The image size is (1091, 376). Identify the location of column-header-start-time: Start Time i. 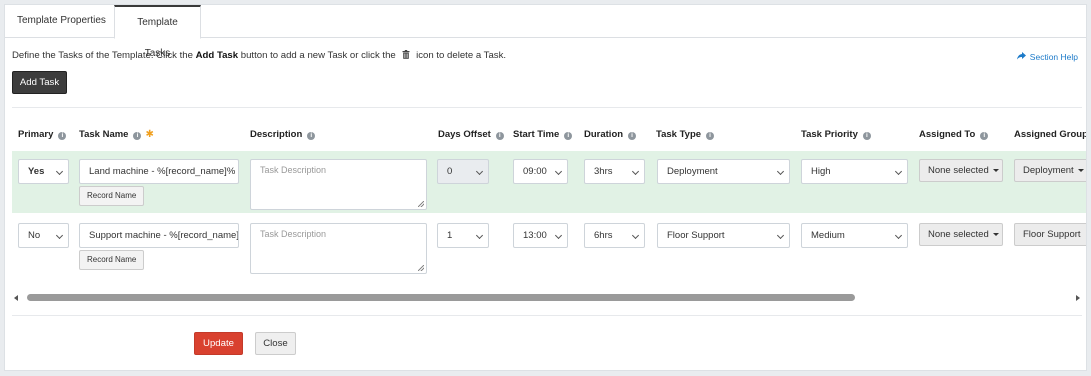
(543, 134).